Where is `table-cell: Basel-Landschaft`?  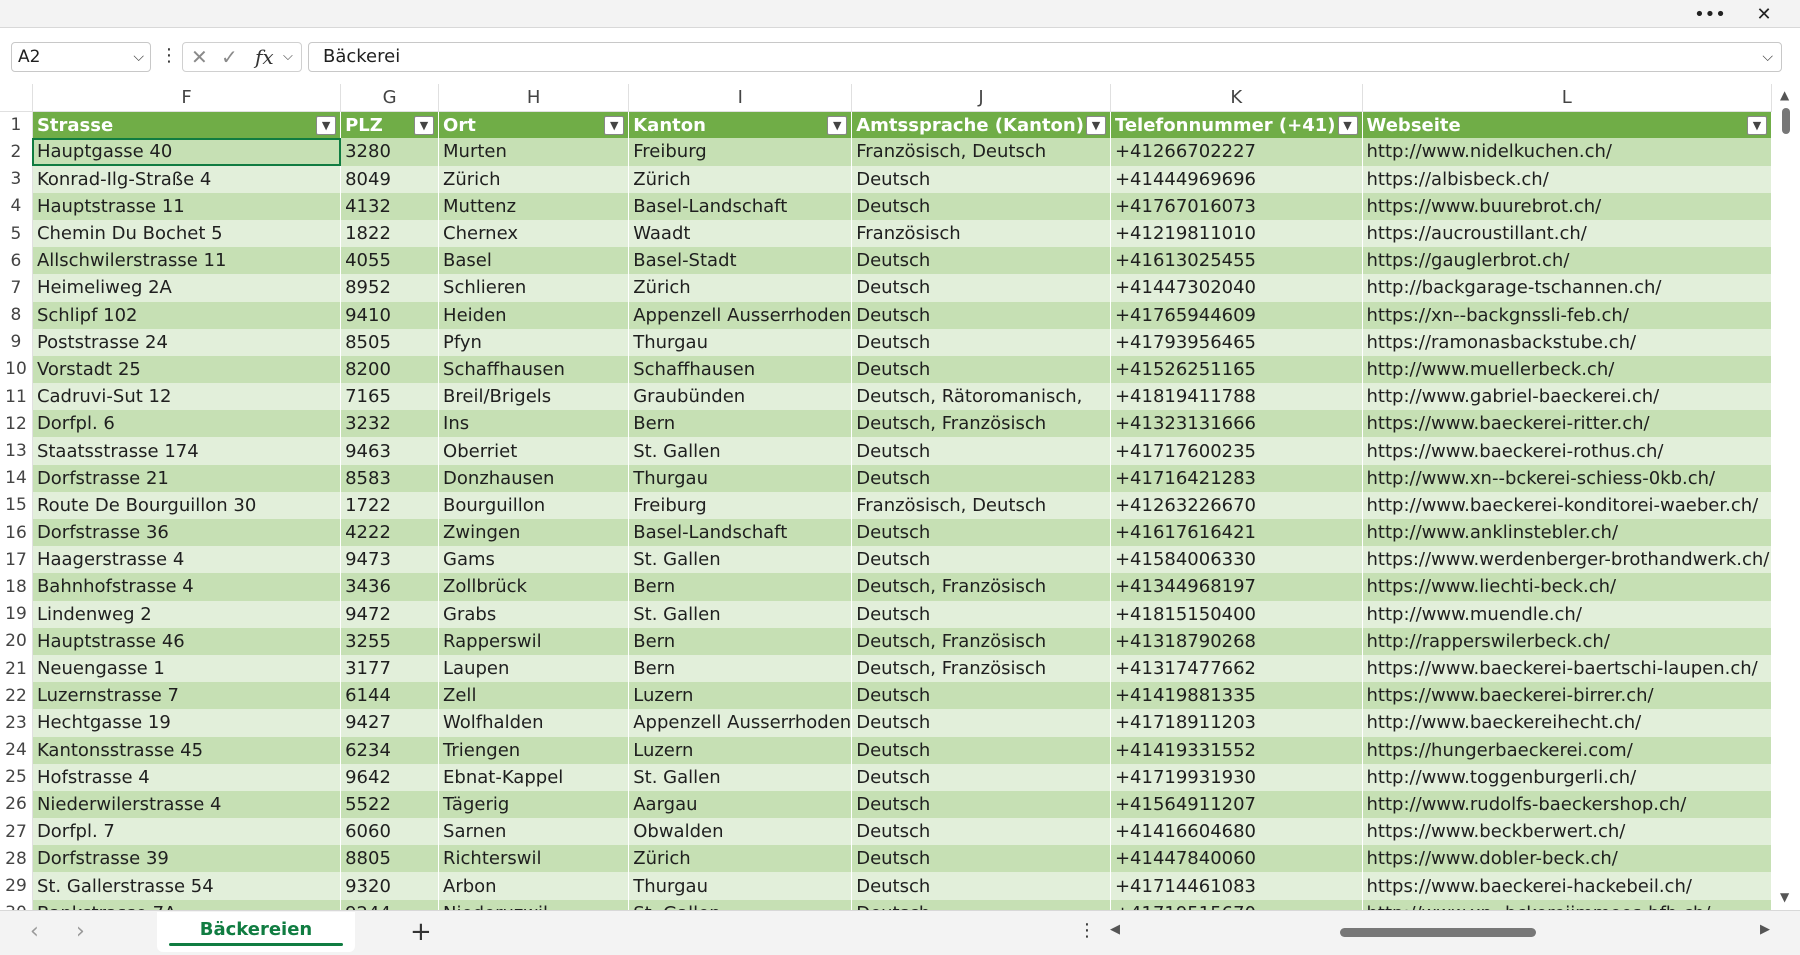 table-cell: Basel-Landschaft is located at coordinates (740, 206).